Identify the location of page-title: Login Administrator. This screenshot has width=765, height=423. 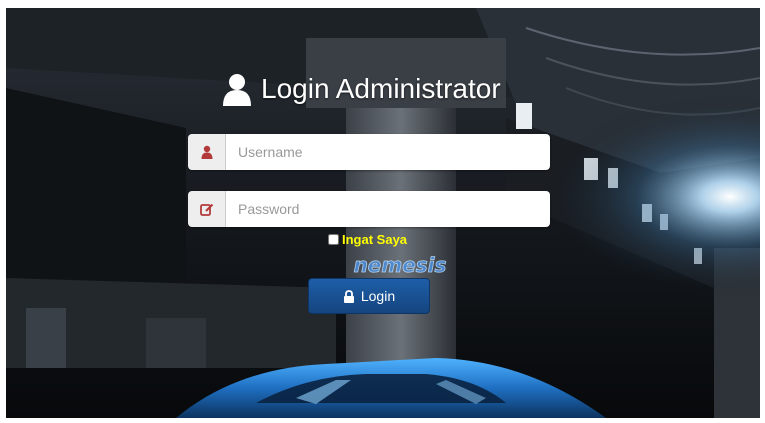
(361, 89).